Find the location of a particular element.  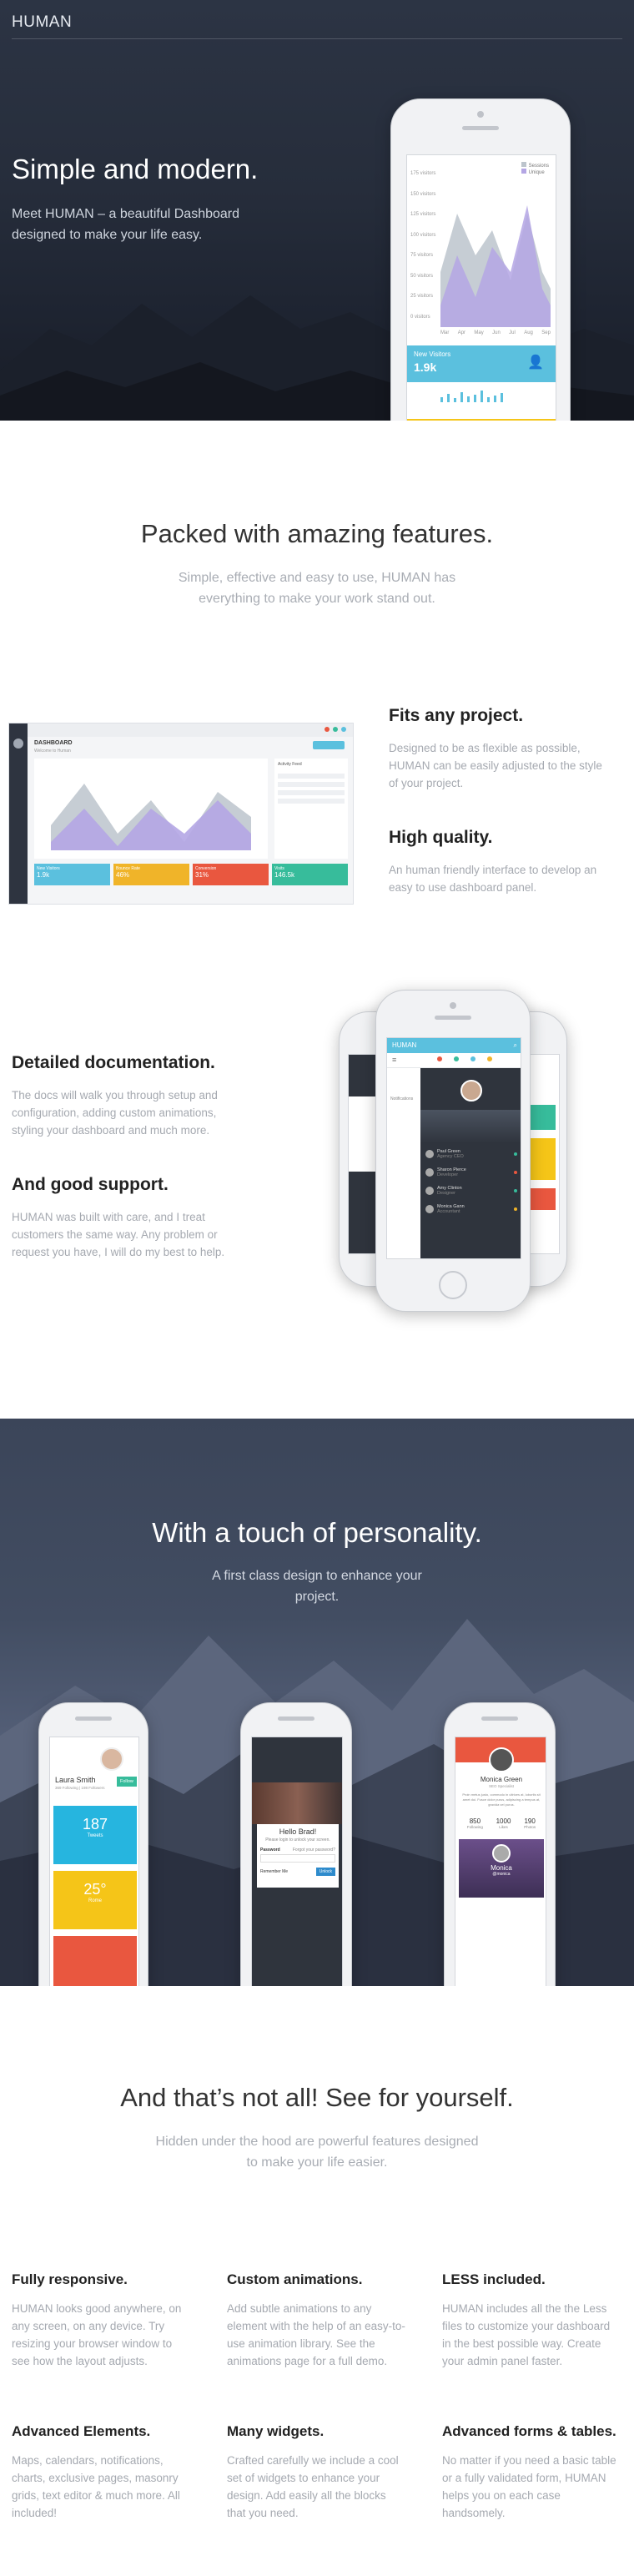

weather-tile: 25° Rome is located at coordinates (95, 1900).